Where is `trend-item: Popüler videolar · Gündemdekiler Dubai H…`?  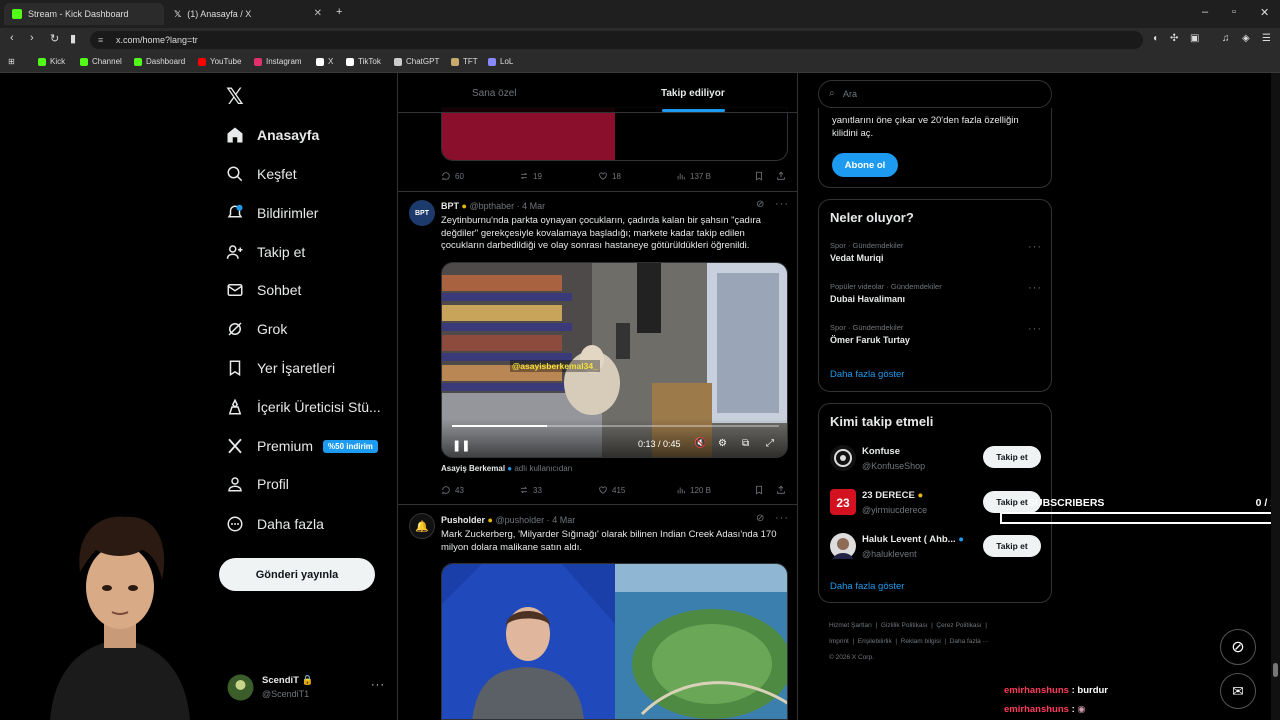 trend-item: Popüler videolar · Gündemdekiler Dubai H… is located at coordinates (936, 293).